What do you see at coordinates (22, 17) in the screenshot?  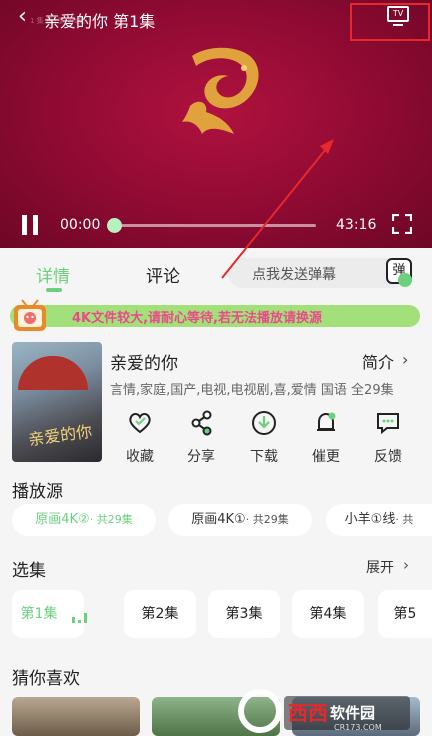 I see `back-icon: ‹` at bounding box center [22, 17].